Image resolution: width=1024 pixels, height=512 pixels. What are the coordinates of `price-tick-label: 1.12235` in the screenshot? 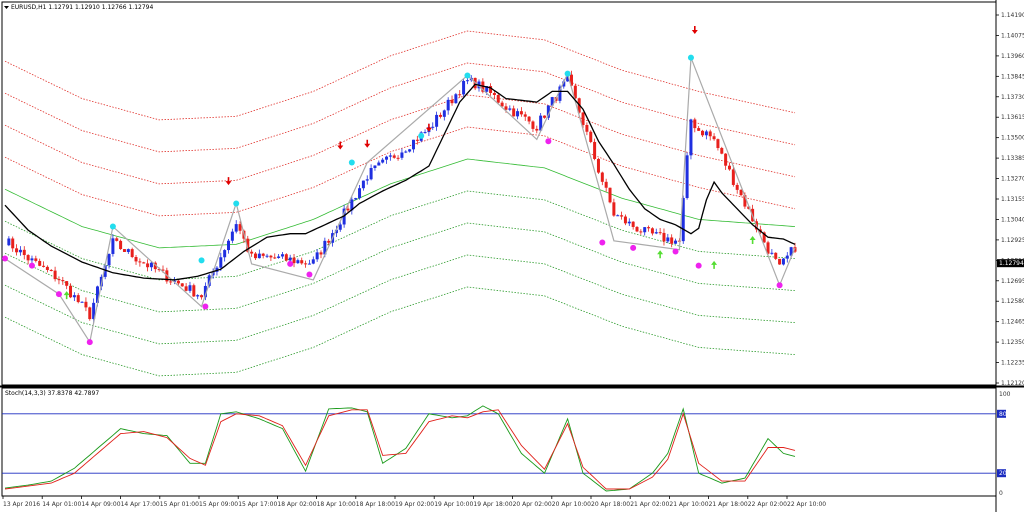 It's located at (1012, 363).